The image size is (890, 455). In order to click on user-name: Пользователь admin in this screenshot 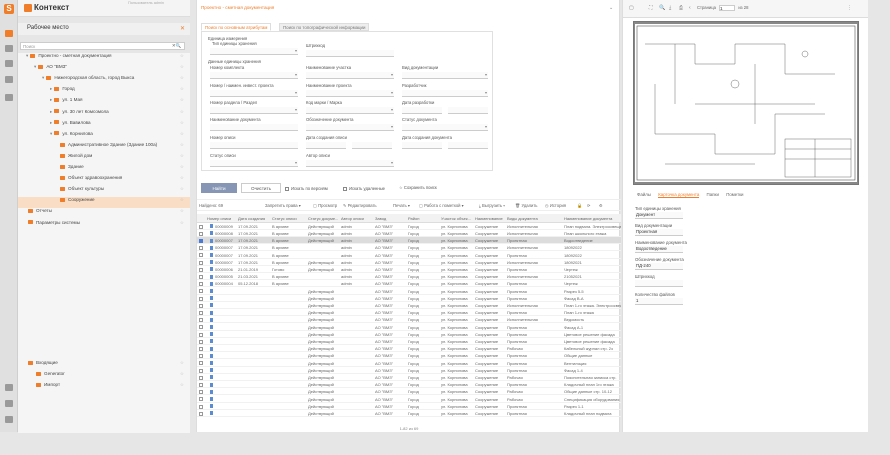, I will do `click(146, 3)`.